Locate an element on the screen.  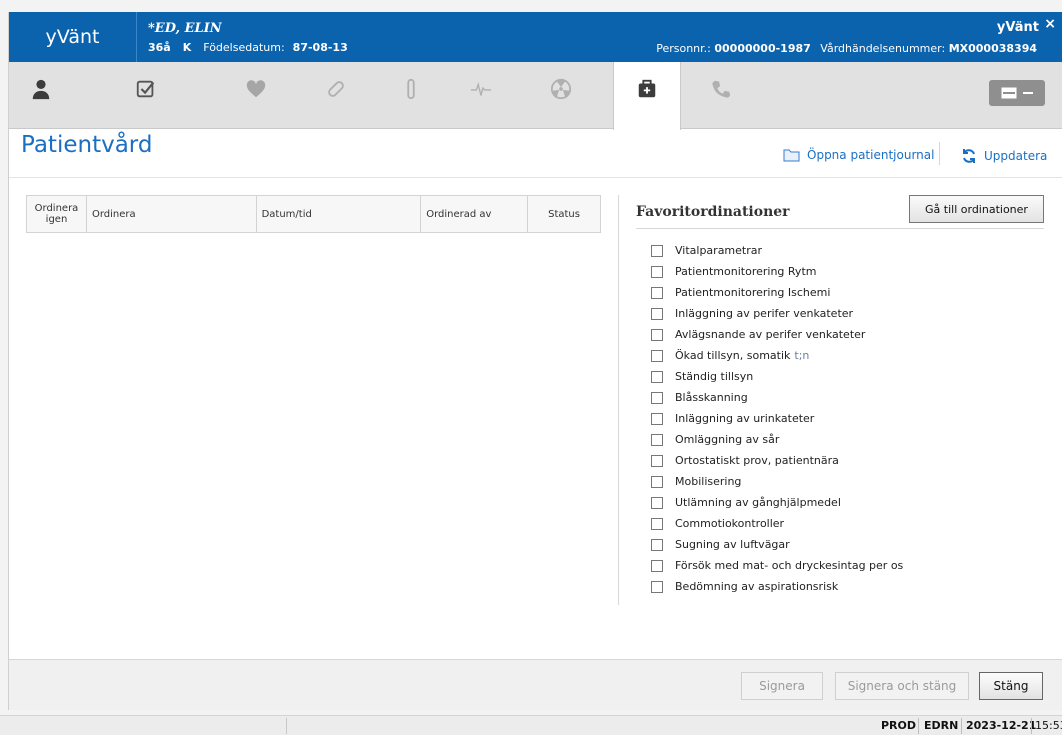
sign-and-close-button: Signera och stäng is located at coordinates (902, 686).